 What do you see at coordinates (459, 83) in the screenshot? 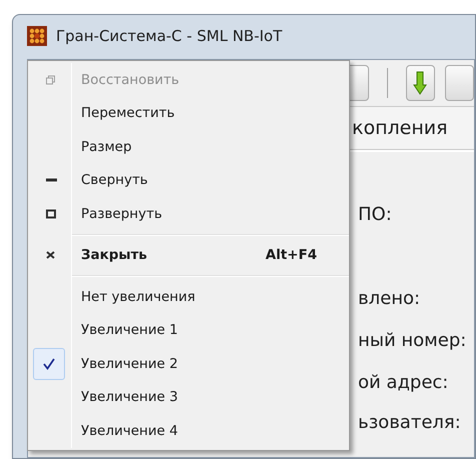
I see `toolbar-button` at bounding box center [459, 83].